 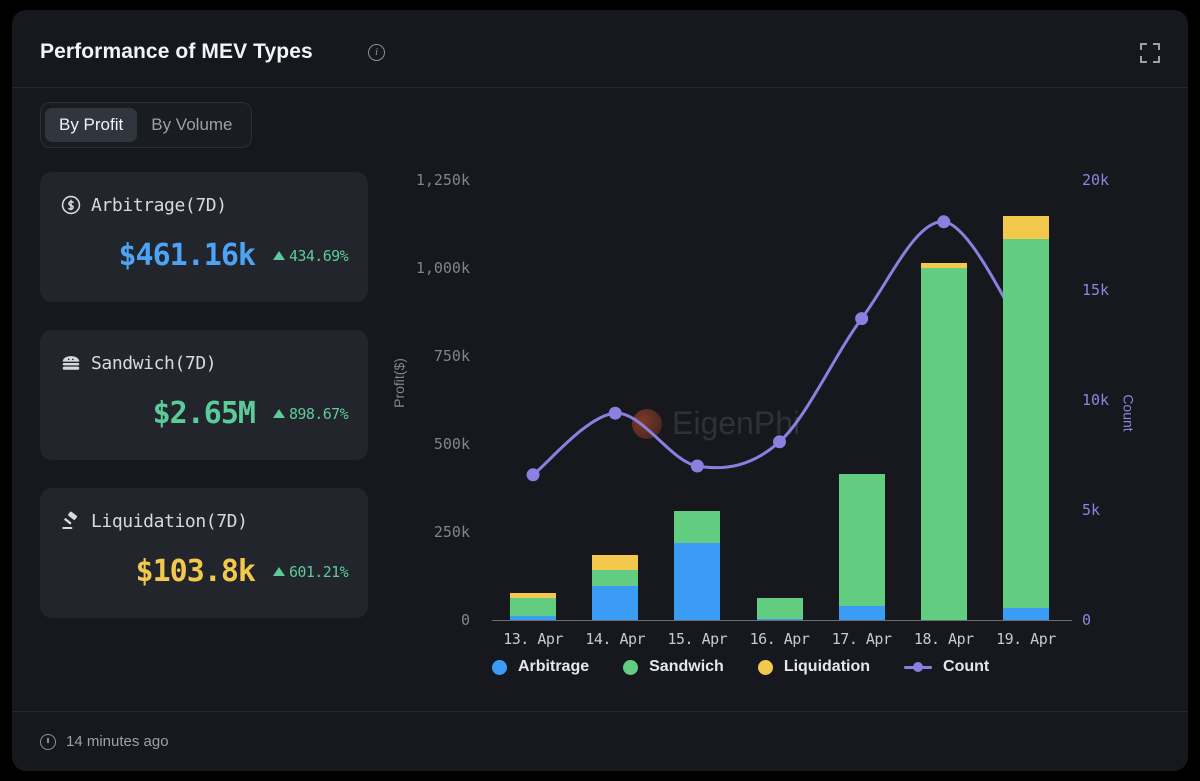 What do you see at coordinates (631, 667) in the screenshot?
I see `legend-swatch-sandwich` at bounding box center [631, 667].